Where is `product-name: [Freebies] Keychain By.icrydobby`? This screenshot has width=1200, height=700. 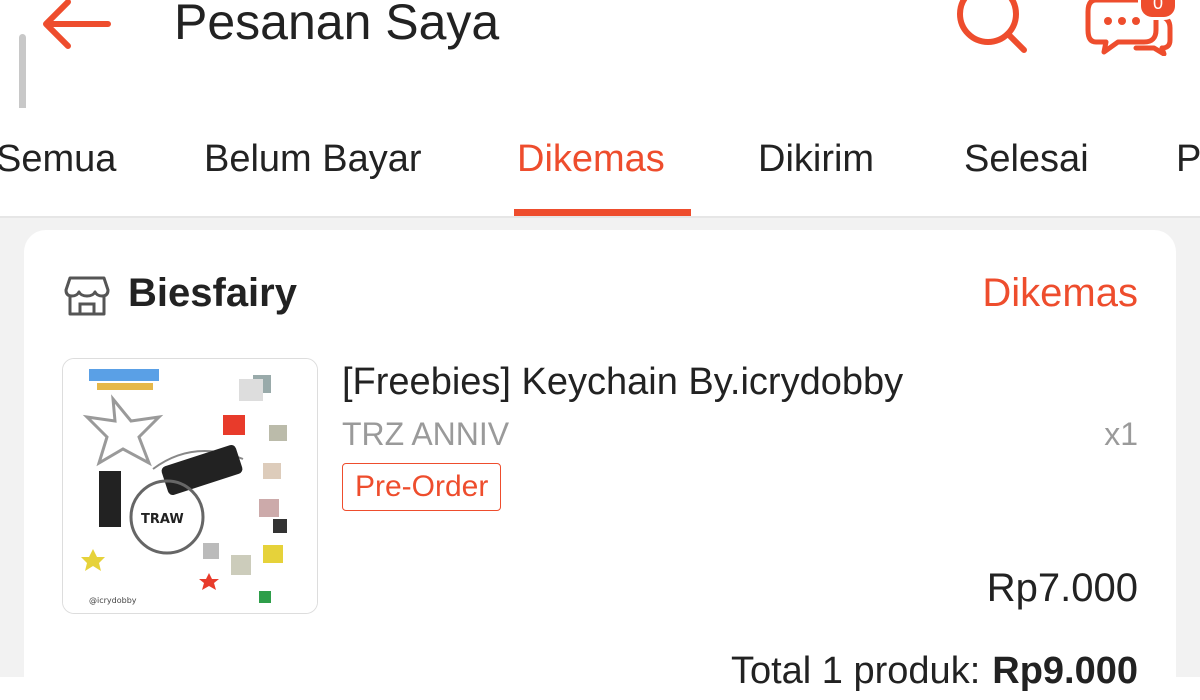
product-name: [Freebies] Keychain By.icrydobby is located at coordinates (622, 382).